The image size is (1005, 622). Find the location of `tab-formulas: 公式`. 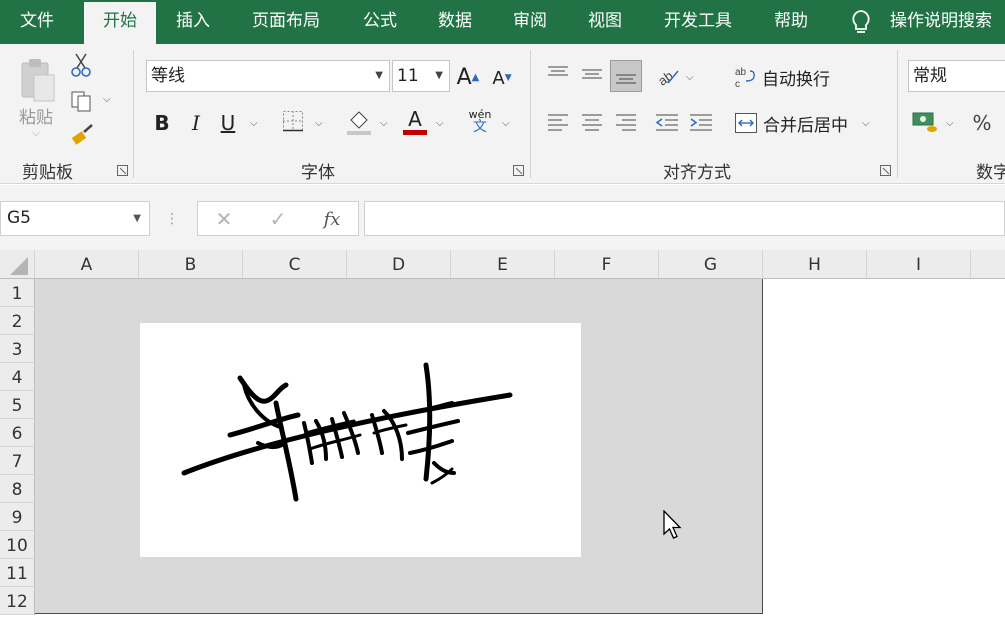

tab-formulas: 公式 is located at coordinates (380, 22).